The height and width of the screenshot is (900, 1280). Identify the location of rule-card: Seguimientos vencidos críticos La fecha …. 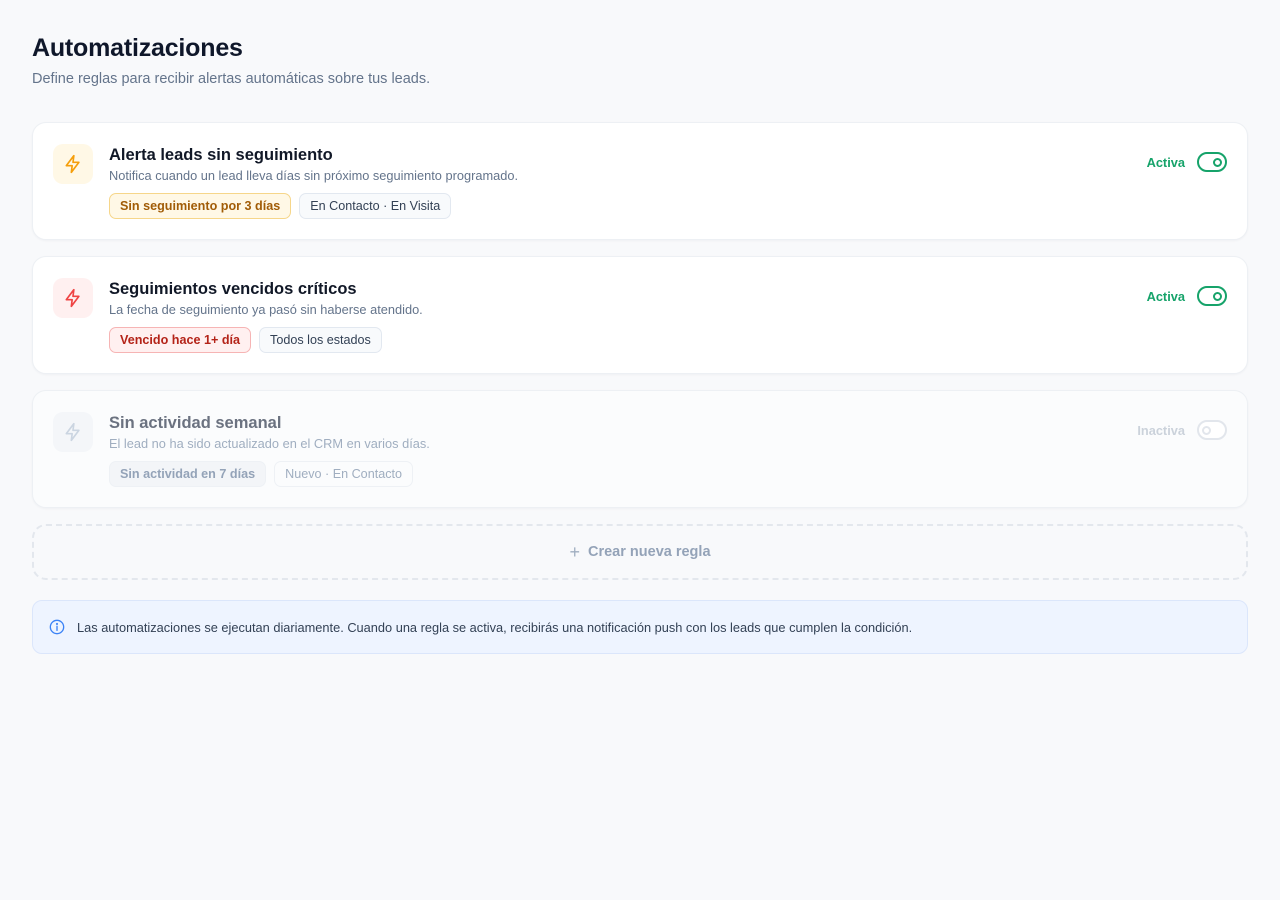
(640, 315).